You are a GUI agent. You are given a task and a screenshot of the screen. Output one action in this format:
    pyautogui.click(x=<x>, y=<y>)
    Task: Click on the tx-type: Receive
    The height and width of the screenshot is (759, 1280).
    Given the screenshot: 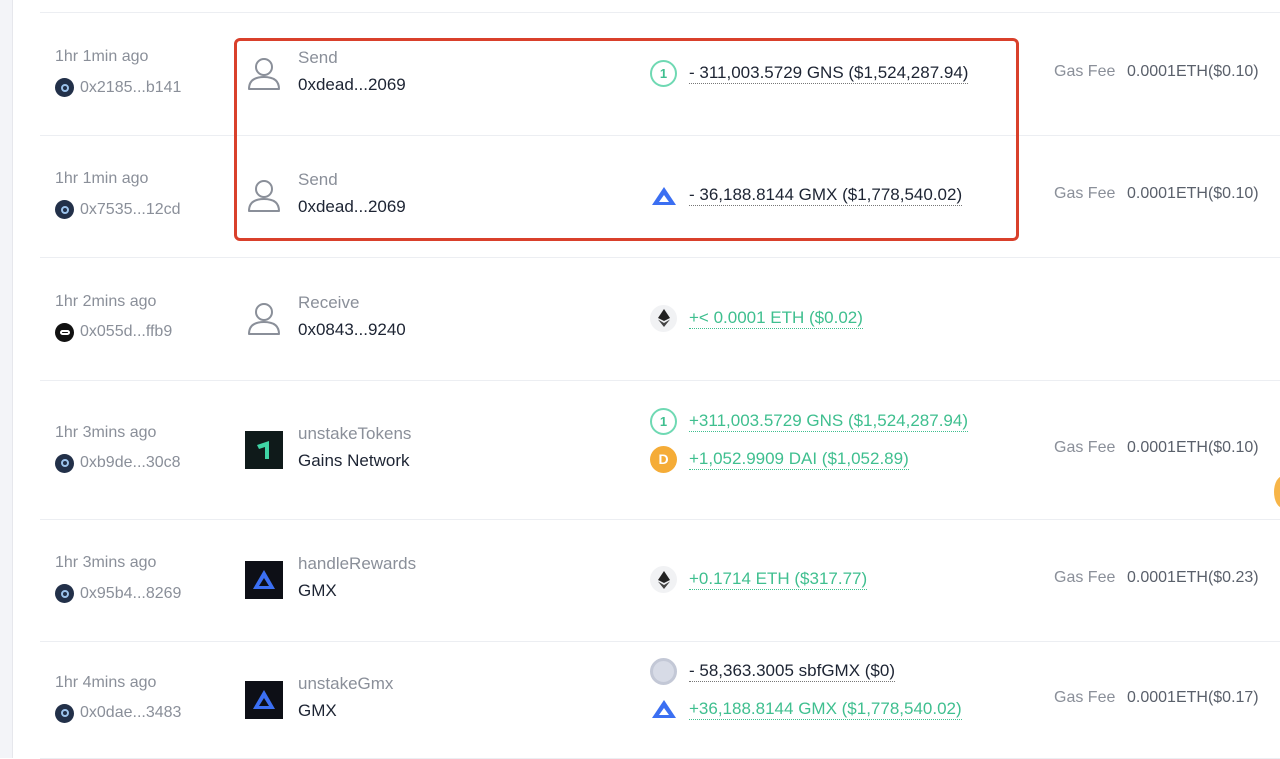 What is the action you would take?
    pyautogui.click(x=329, y=302)
    